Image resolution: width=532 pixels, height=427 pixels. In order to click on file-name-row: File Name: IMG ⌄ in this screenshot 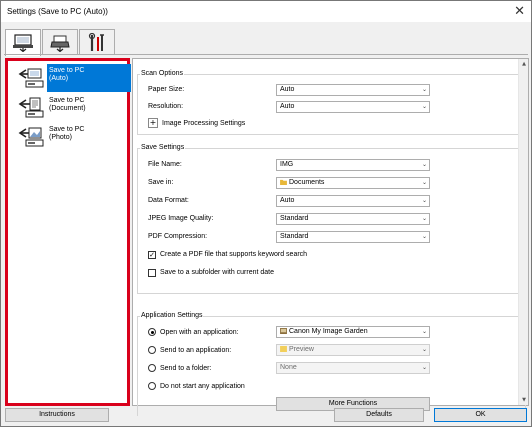, I will do `click(332, 165)`.